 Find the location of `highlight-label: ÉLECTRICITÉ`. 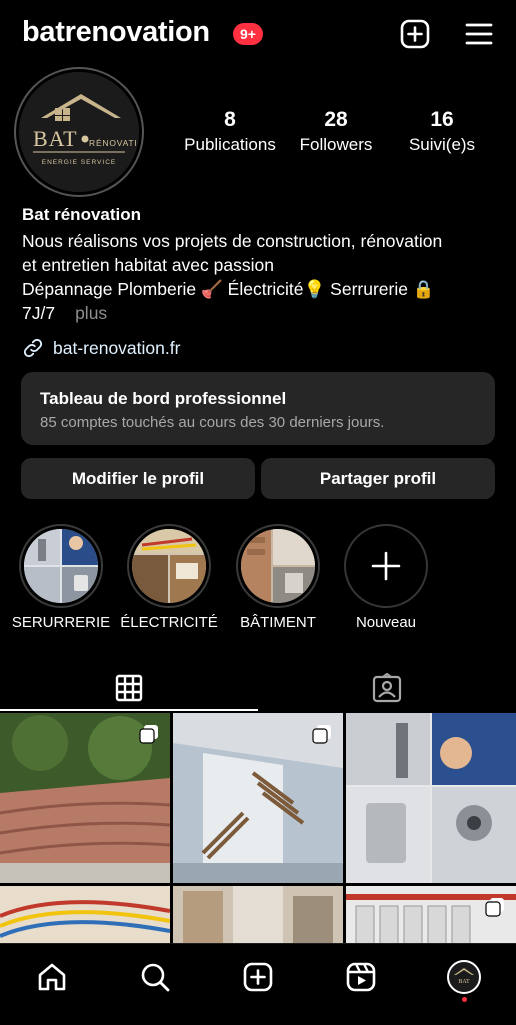

highlight-label: ÉLECTRICITÉ is located at coordinates (169, 622).